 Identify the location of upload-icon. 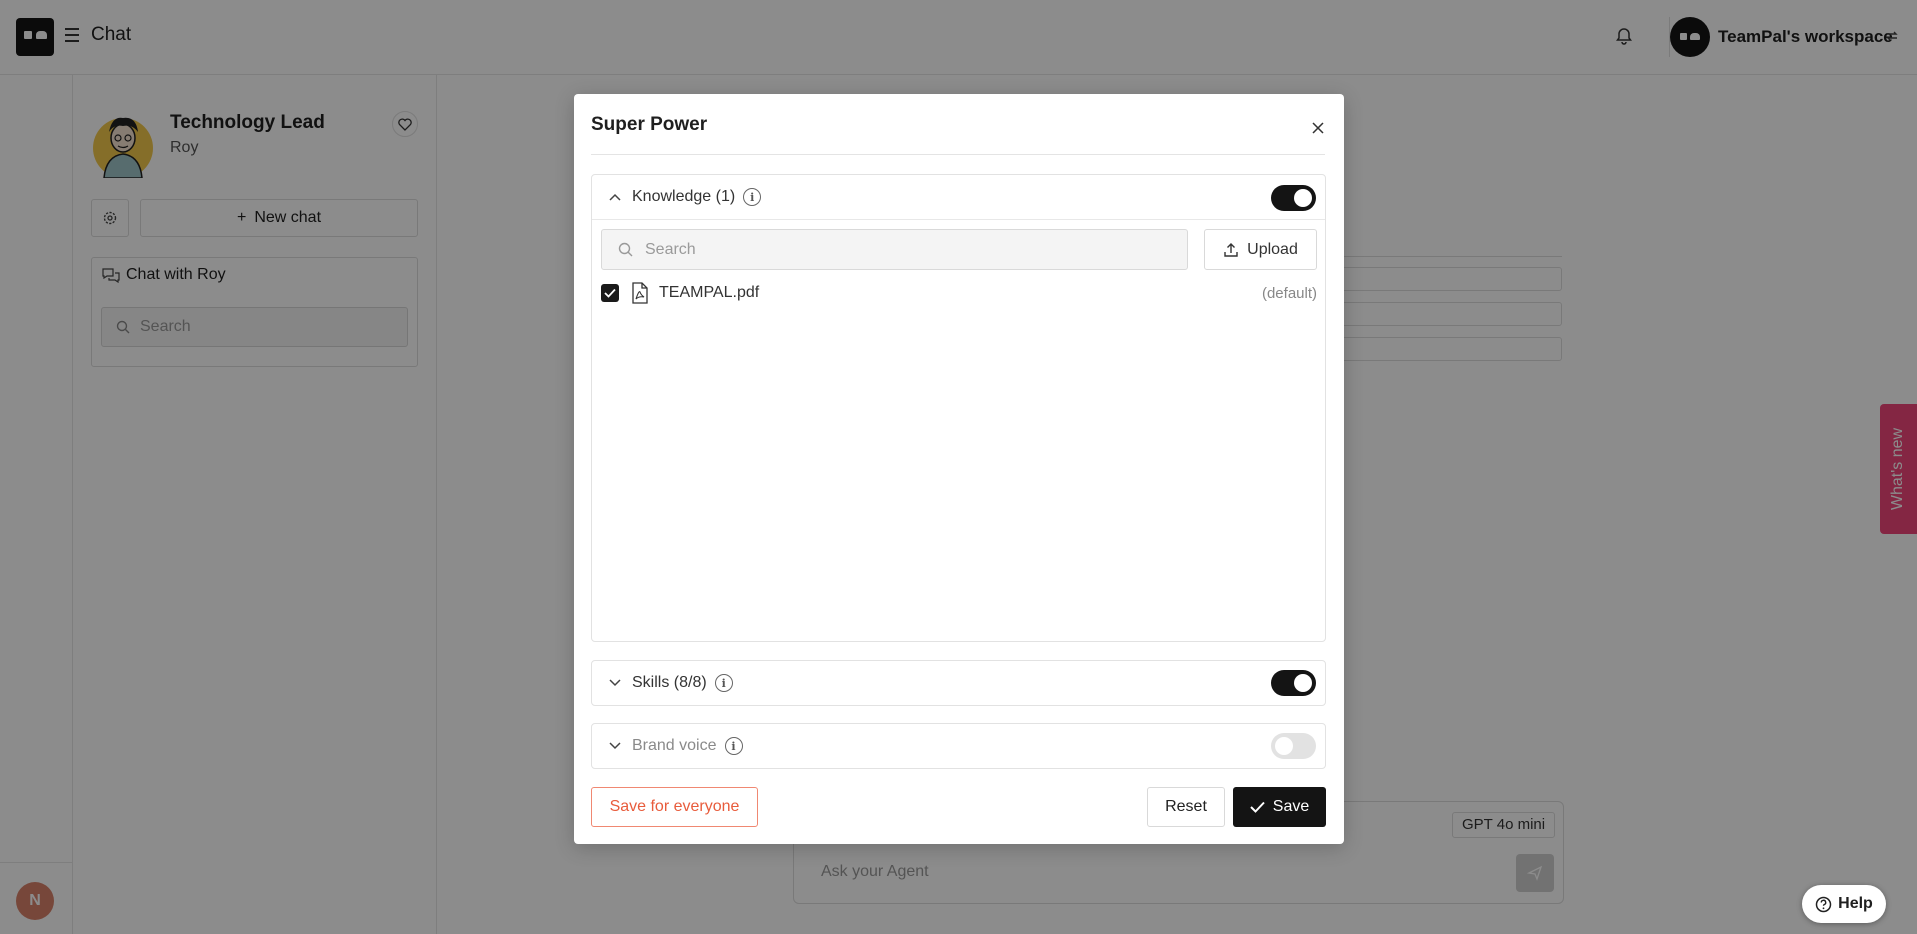
(1231, 249).